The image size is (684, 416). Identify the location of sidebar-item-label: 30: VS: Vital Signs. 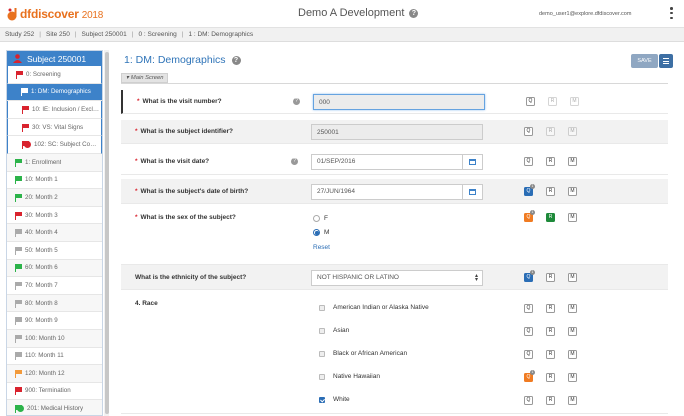
(58, 127).